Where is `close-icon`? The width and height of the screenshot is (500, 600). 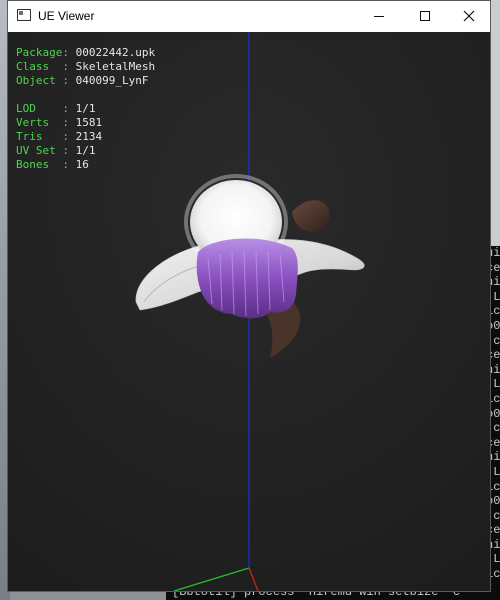 close-icon is located at coordinates (469, 16).